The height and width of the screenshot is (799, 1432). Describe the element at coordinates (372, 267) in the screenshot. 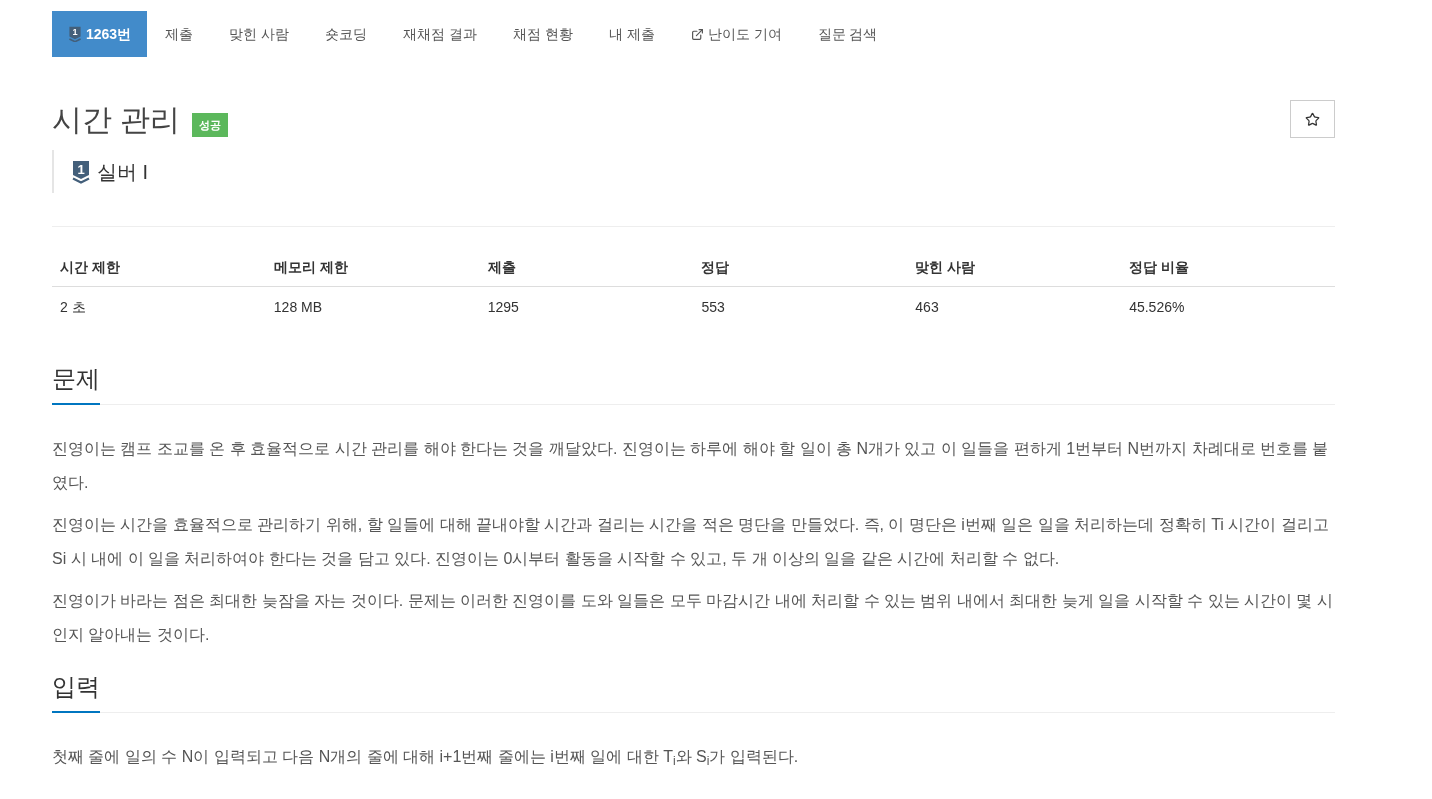

I see `table-header-cell: 메모리 제한` at that location.